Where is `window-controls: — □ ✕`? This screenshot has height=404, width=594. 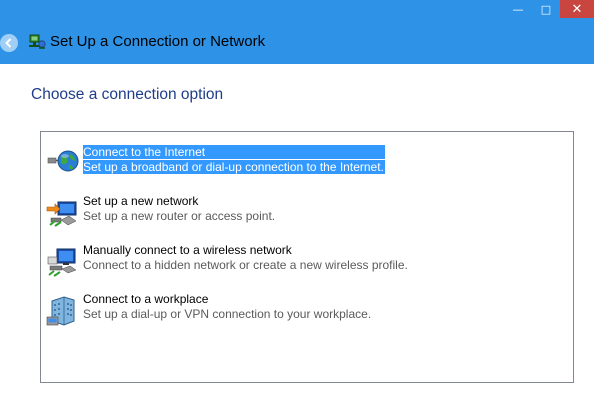 window-controls: — □ ✕ is located at coordinates (549, 9).